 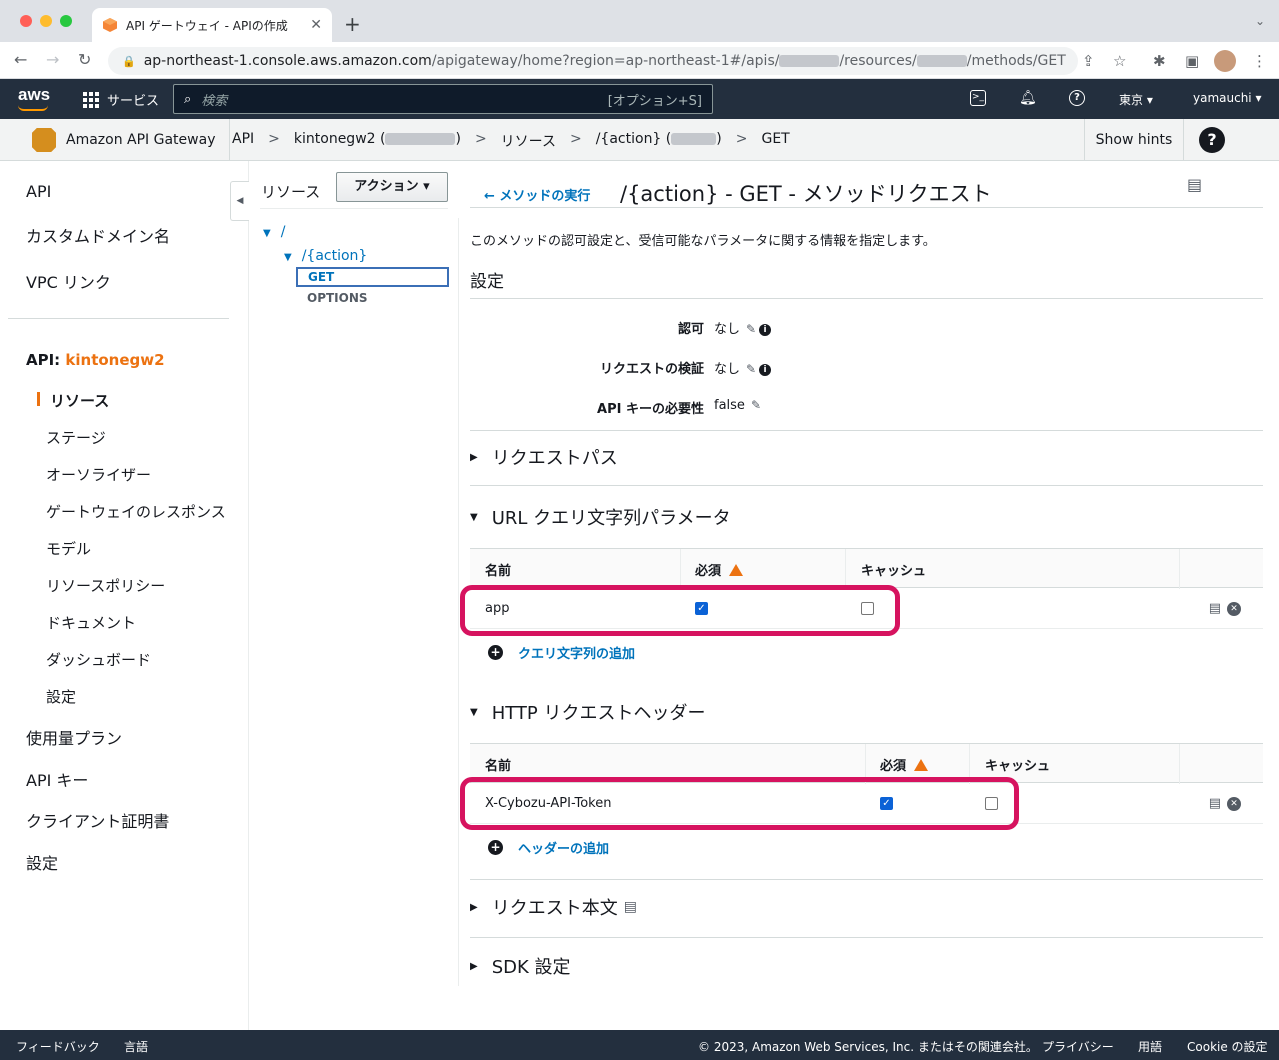 I want to click on nav-resource-policy: リソースポリシー, so click(x=105, y=585).